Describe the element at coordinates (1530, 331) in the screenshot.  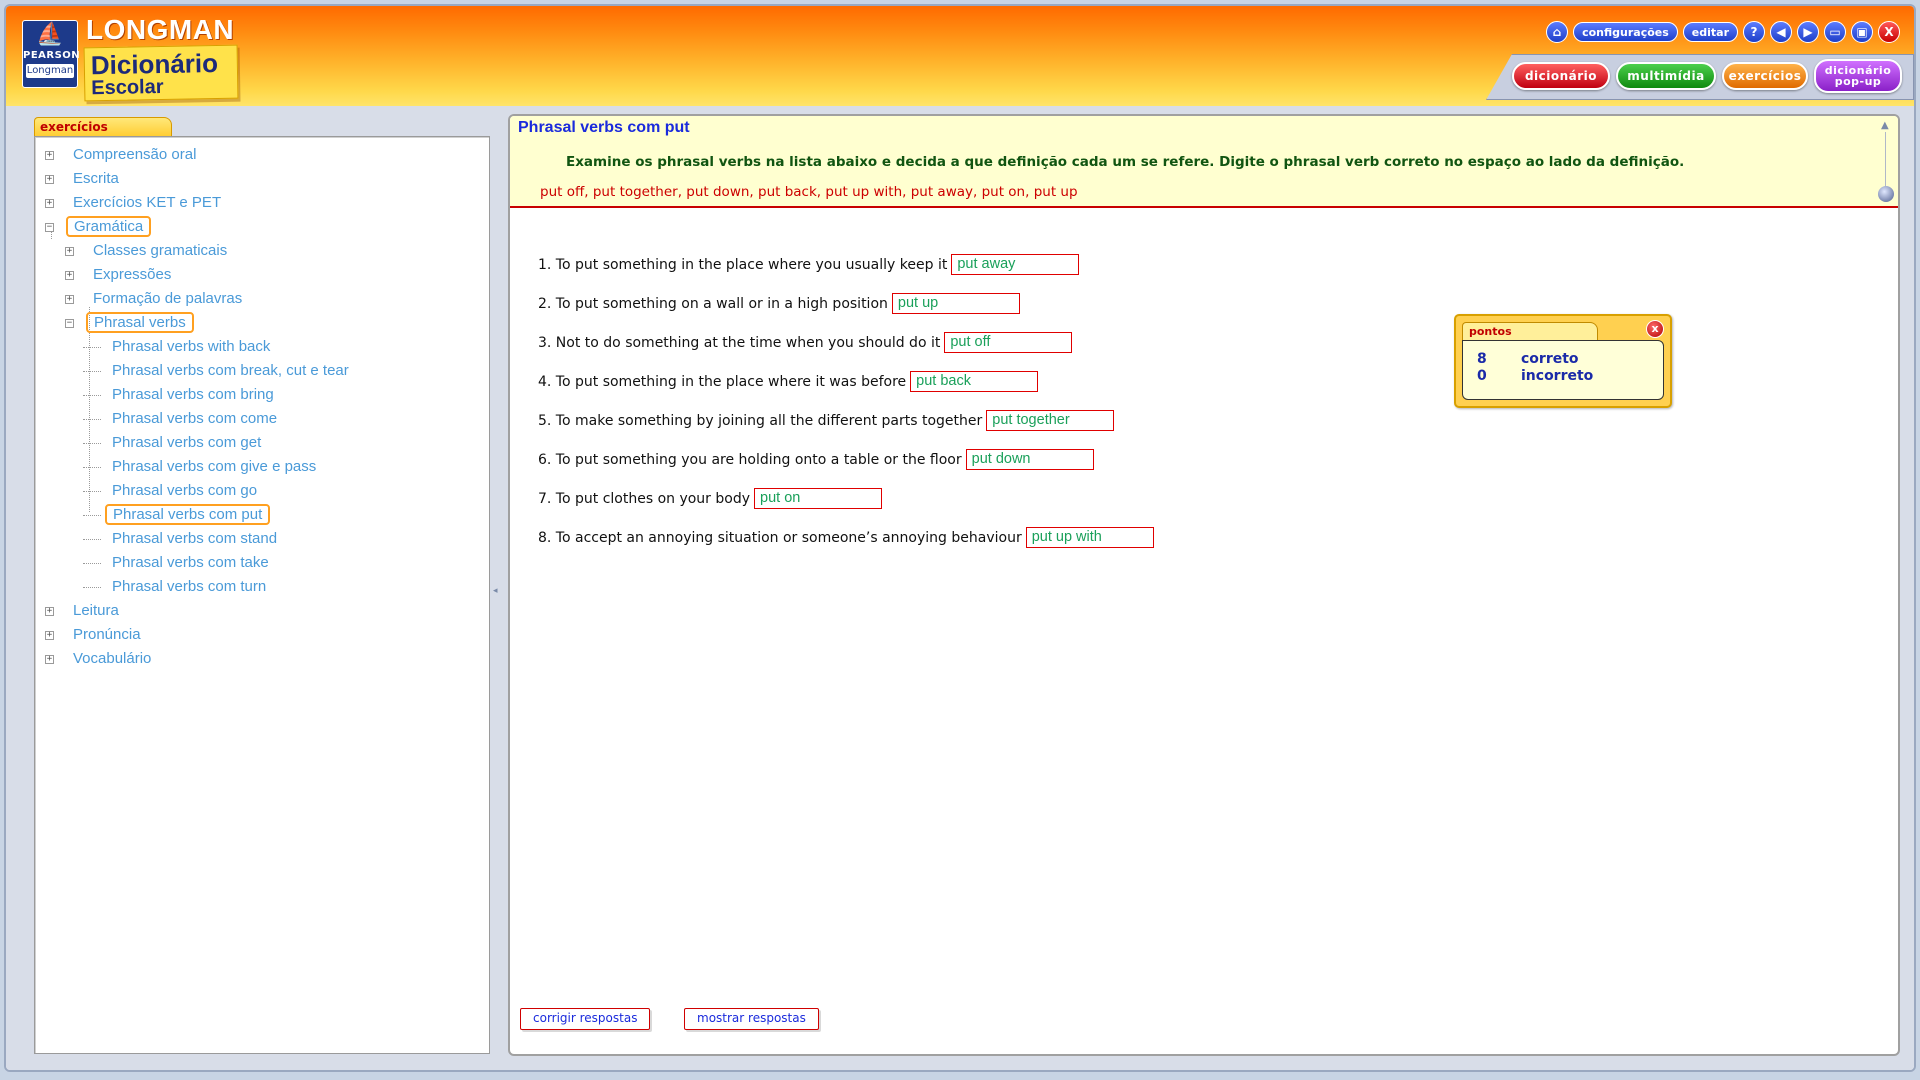
I see `score-tab: pontos` at that location.